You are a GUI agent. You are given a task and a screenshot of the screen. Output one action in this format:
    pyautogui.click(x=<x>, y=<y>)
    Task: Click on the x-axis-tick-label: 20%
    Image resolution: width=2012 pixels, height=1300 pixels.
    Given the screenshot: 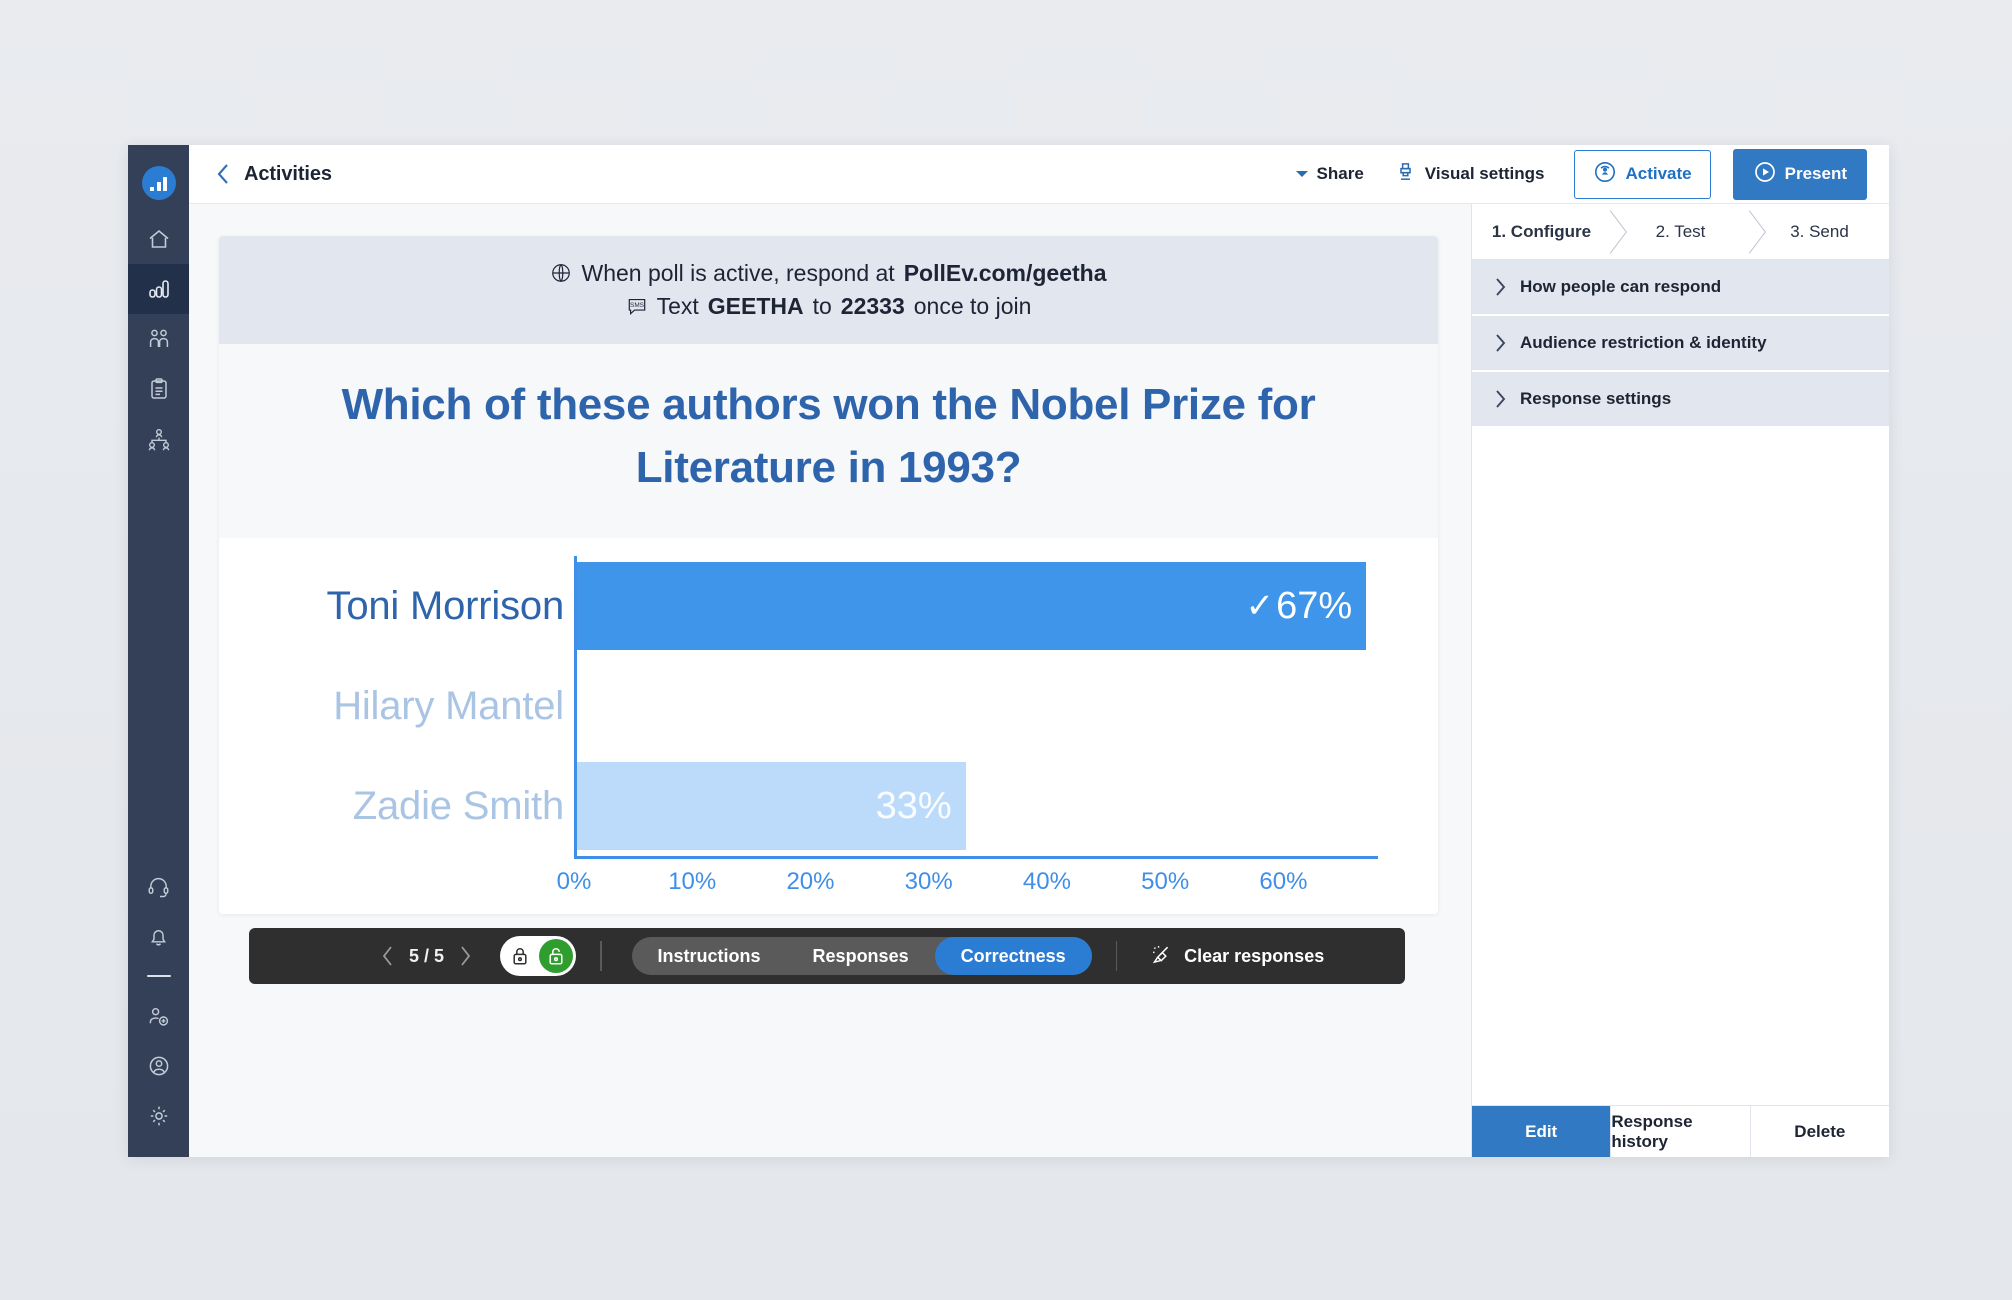 What is the action you would take?
    pyautogui.click(x=810, y=882)
    